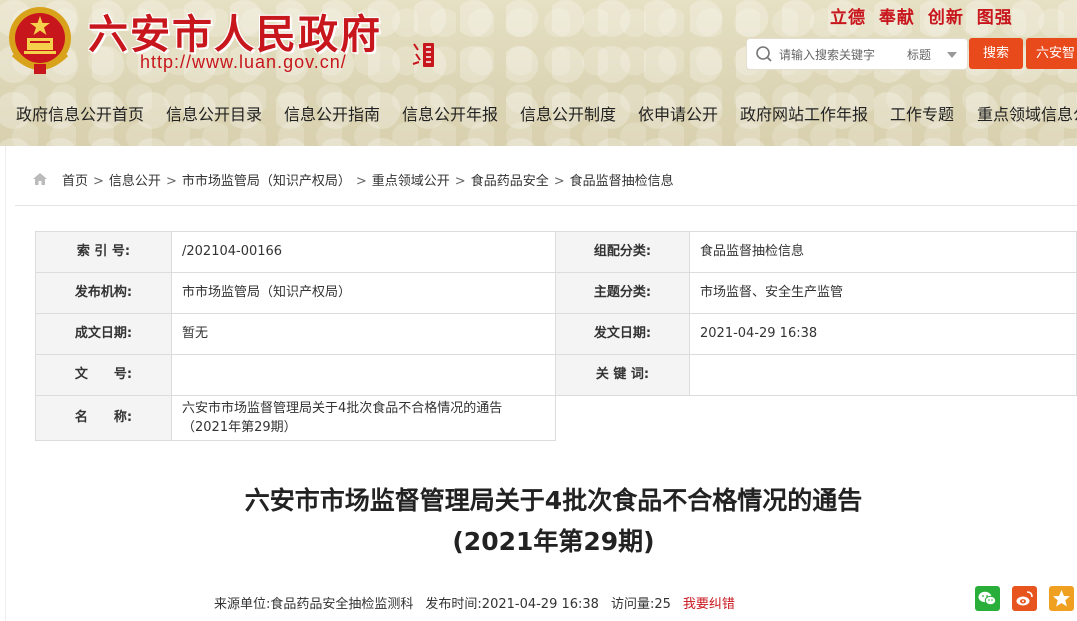 Image resolution: width=1077 pixels, height=621 pixels. Describe the element at coordinates (622, 181) in the screenshot. I see `breadcrumb-food-inspection: 食品监督抽检信息` at that location.